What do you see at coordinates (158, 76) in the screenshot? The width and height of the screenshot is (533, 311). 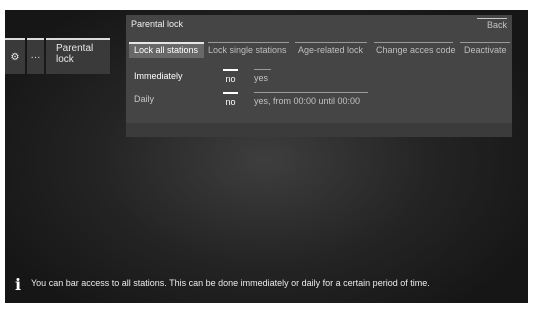 I see `immediately-label: Immediately` at bounding box center [158, 76].